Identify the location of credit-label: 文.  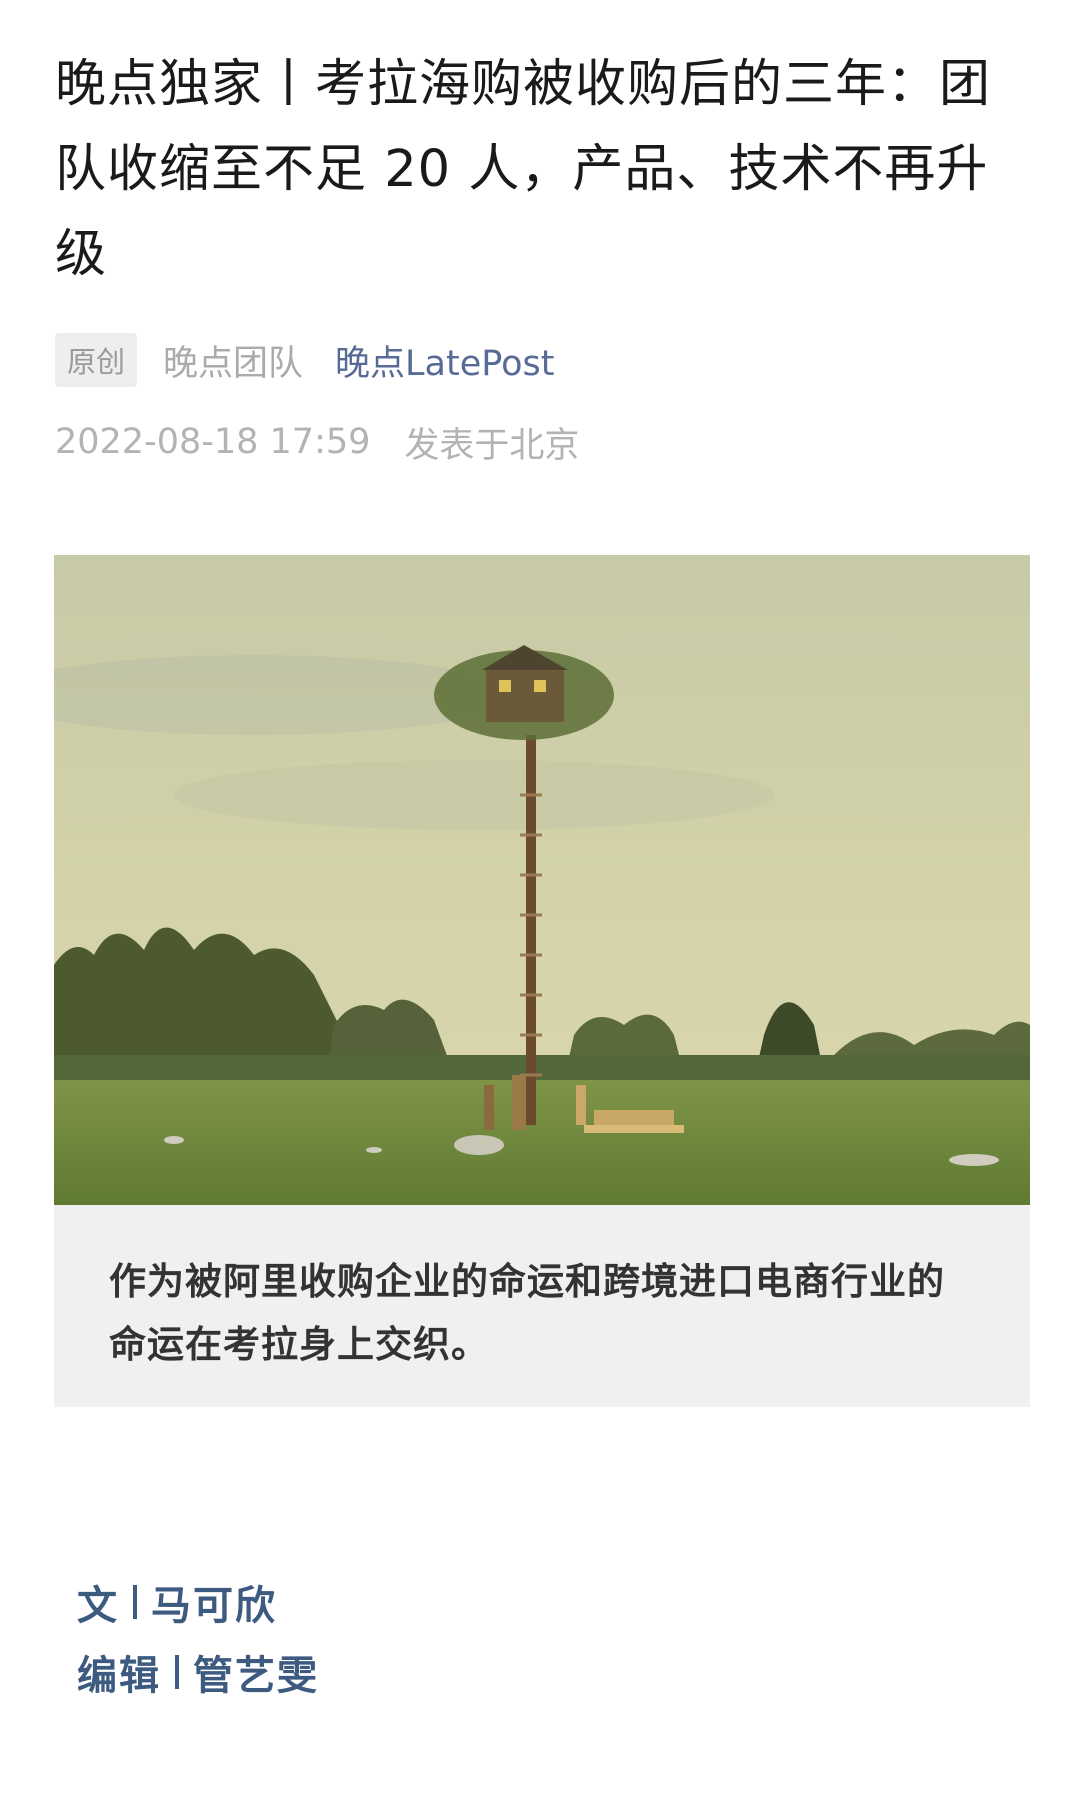
(98, 1606).